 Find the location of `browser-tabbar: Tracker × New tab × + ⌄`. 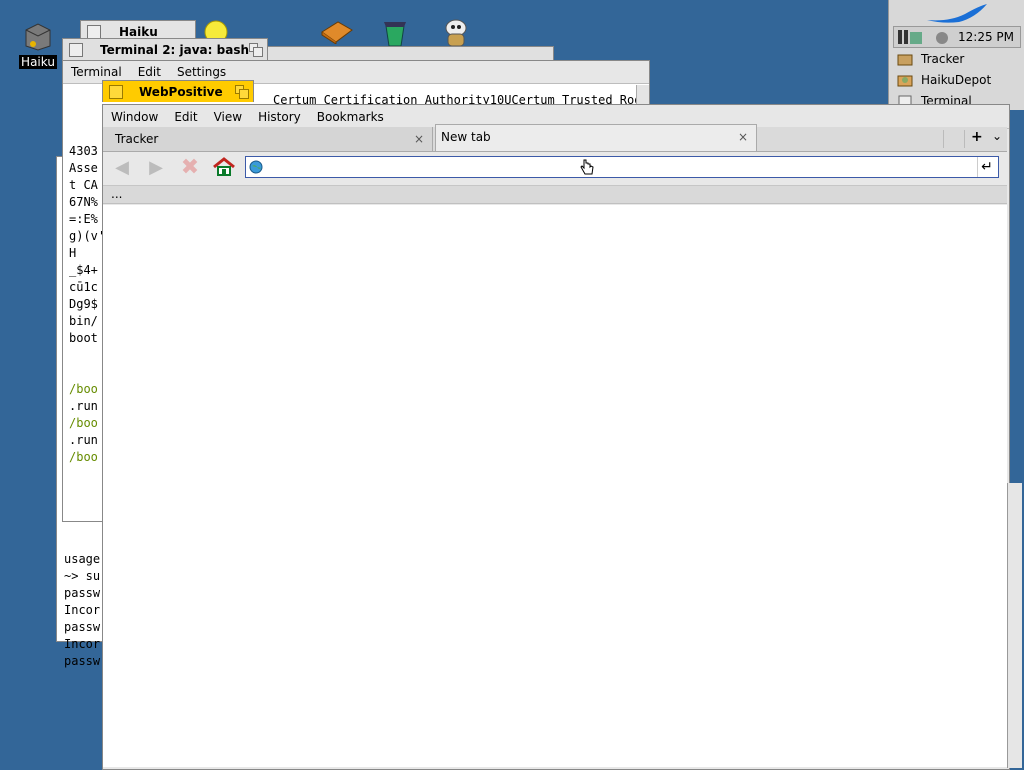

browser-tabbar: Tracker × New tab × + ⌄ is located at coordinates (555, 138).